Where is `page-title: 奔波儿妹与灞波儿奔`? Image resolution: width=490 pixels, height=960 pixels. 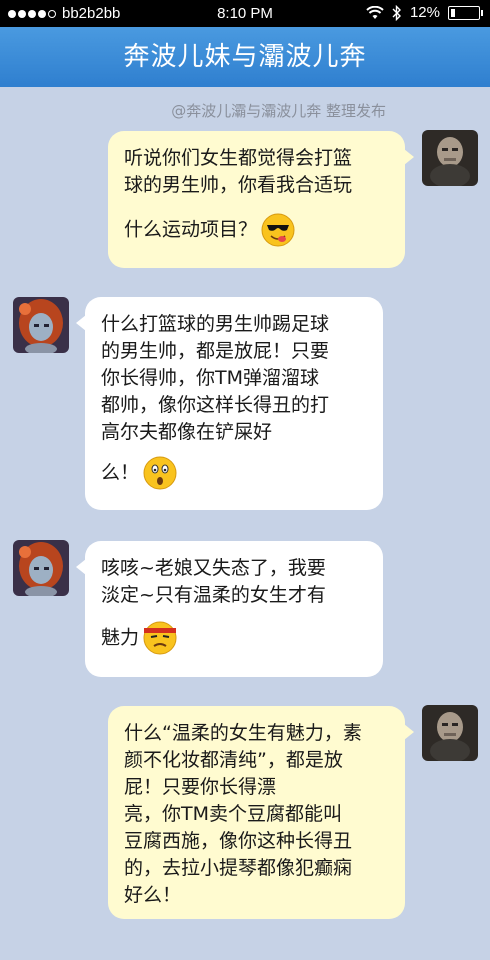
page-title: 奔波儿妹与灞波儿奔 is located at coordinates (245, 57).